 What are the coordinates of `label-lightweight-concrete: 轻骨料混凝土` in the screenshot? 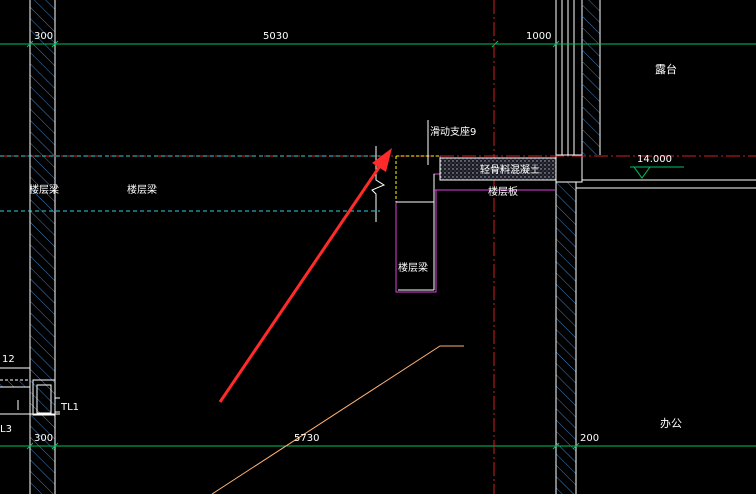 It's located at (510, 169).